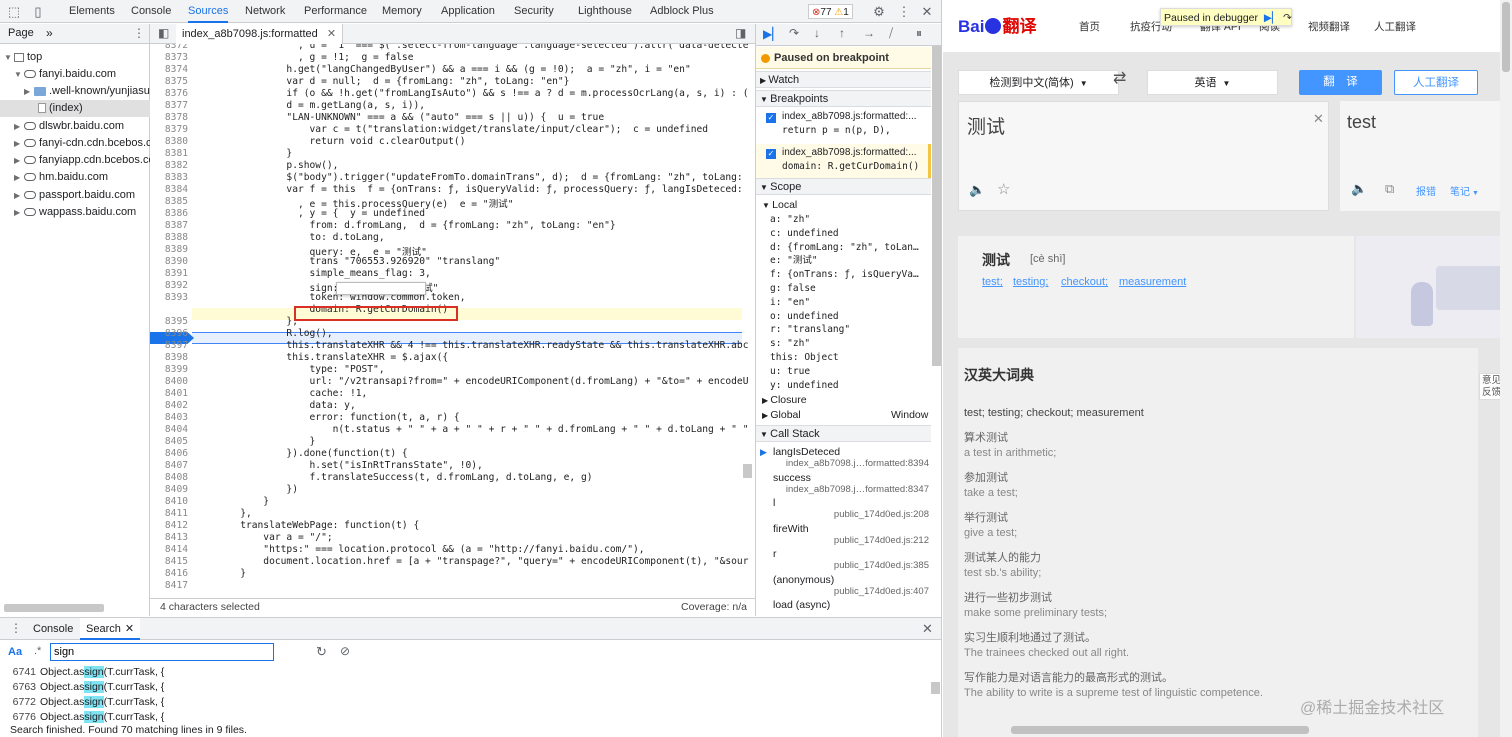 This screenshot has width=1512, height=737. Describe the element at coordinates (849, 205) in the screenshot. I see `local-scope: ▼ Local` at that location.